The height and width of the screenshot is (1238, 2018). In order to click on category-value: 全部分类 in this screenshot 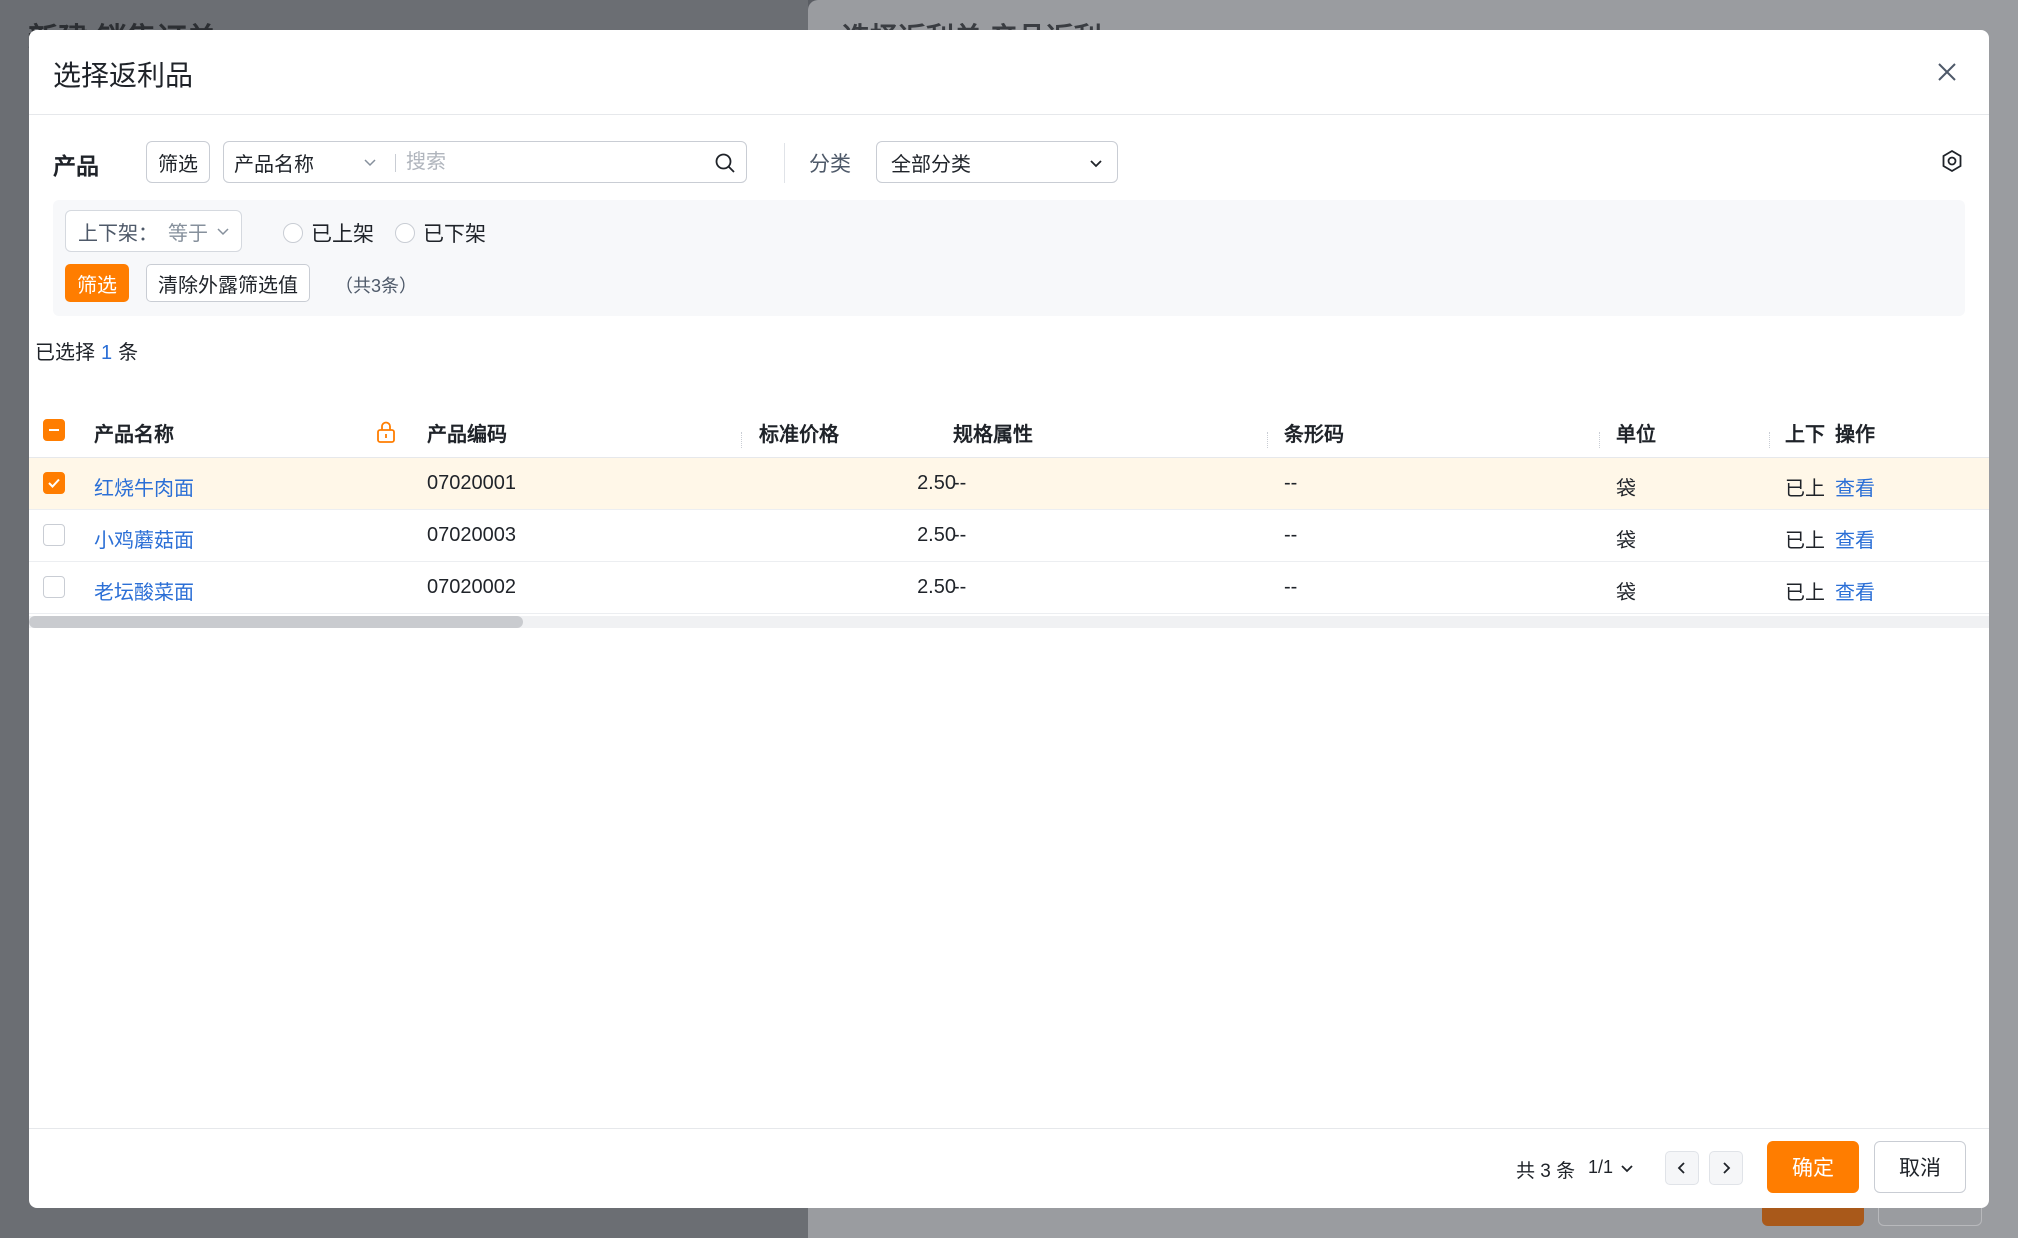, I will do `click(931, 164)`.